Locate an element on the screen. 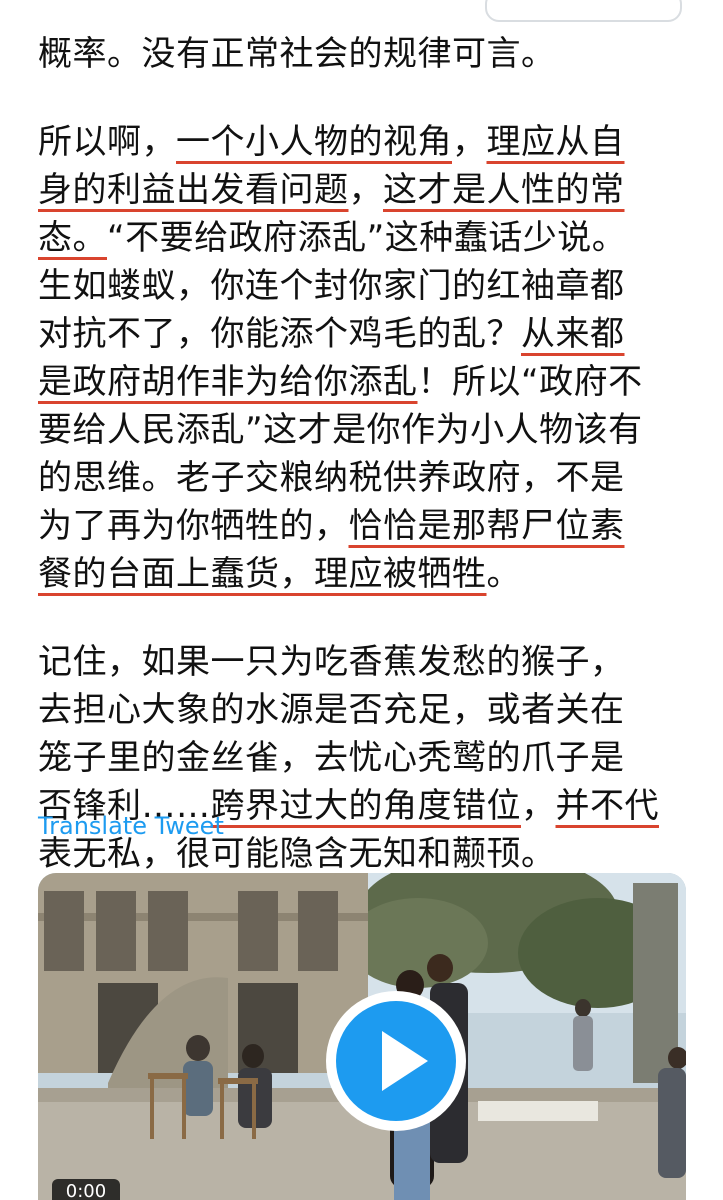 The height and width of the screenshot is (1200, 723). highlighted-text: 很可能隐含无知和颟顸。 is located at coordinates (366, 854).